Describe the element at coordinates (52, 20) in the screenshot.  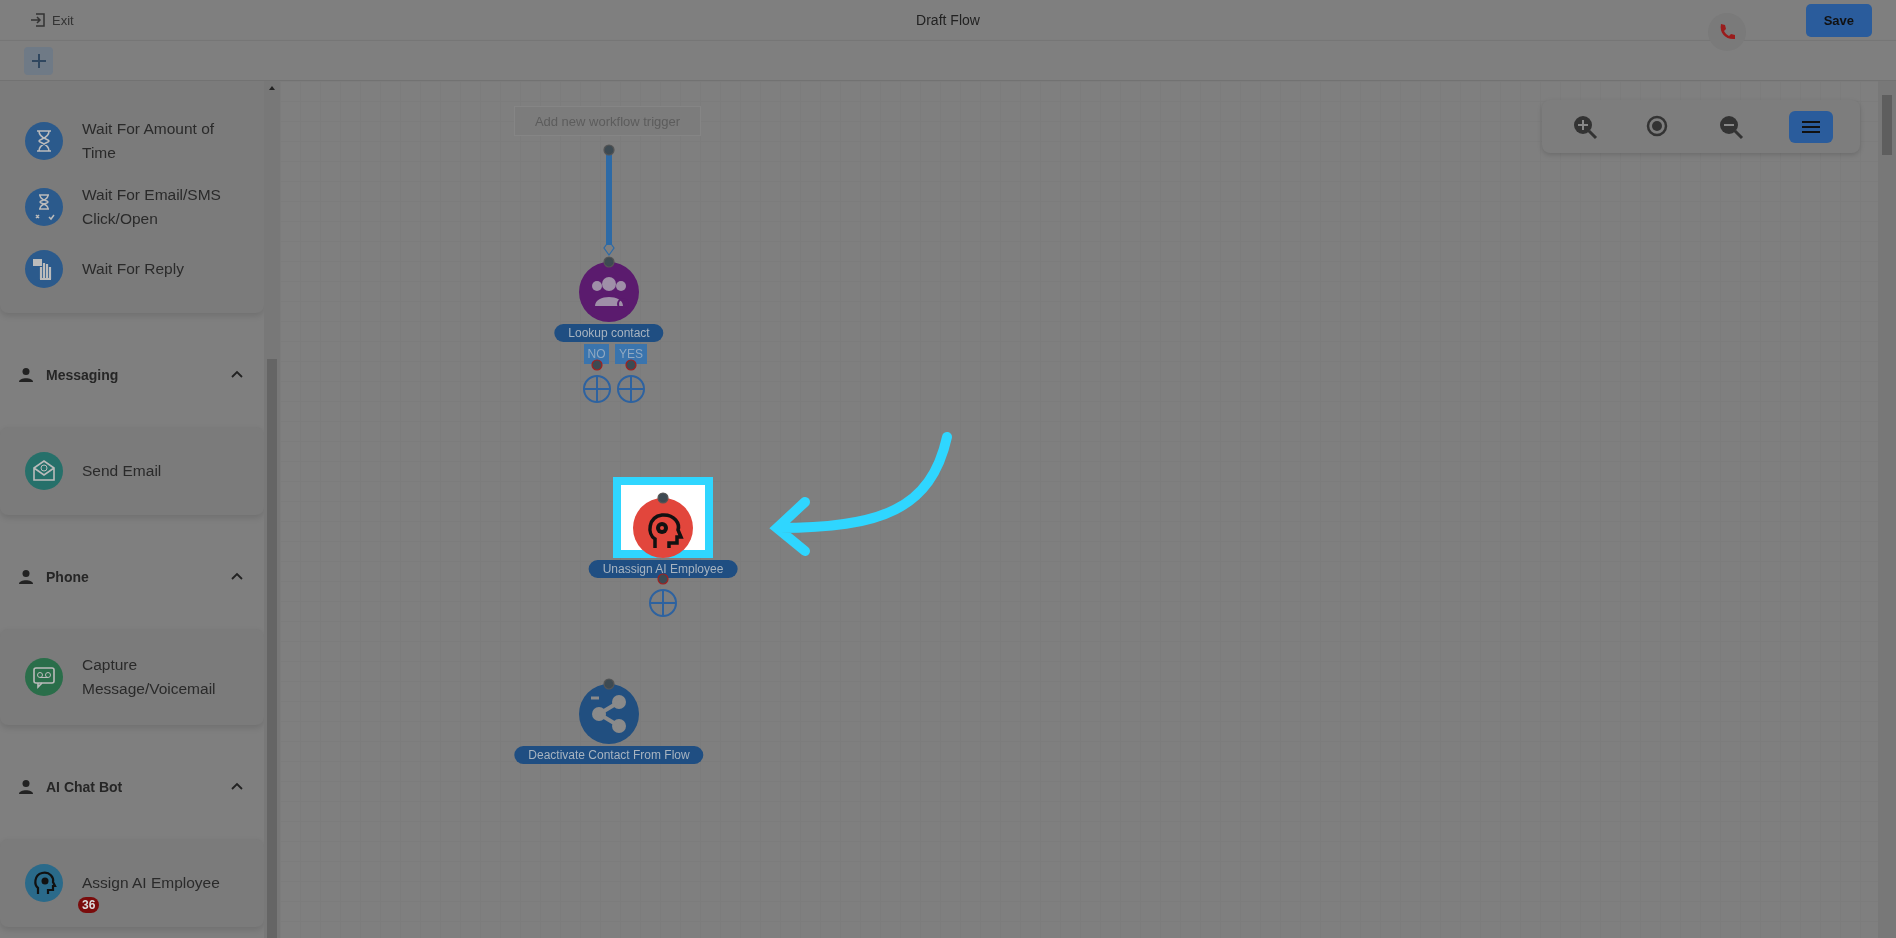
I see `exit-button: Exit` at that location.